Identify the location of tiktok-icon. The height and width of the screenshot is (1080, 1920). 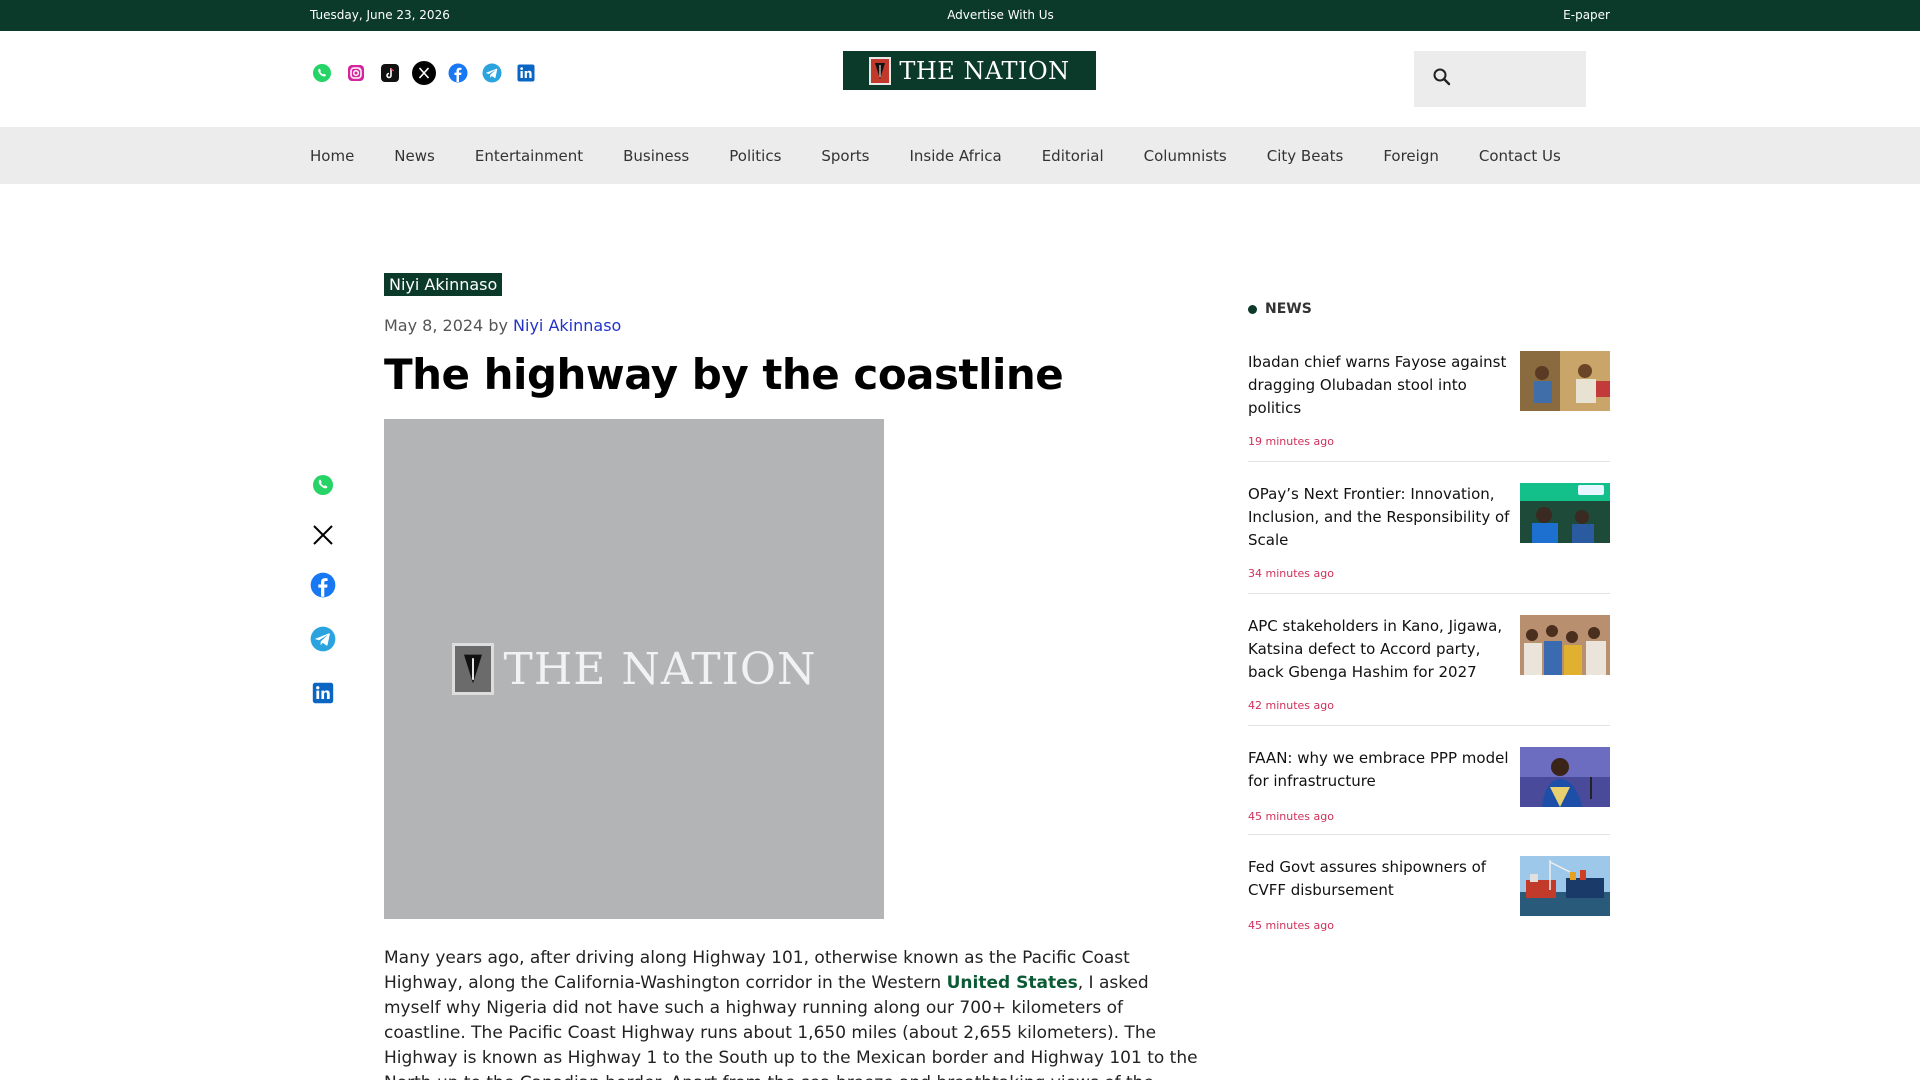
(390, 73).